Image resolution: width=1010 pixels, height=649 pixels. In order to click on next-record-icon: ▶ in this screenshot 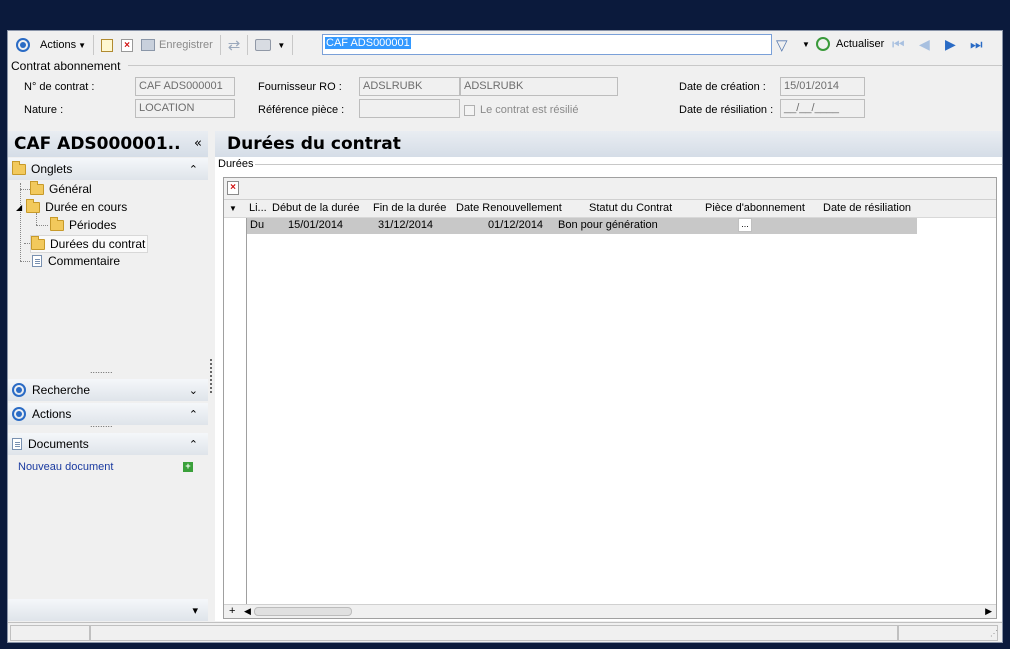, I will do `click(950, 44)`.